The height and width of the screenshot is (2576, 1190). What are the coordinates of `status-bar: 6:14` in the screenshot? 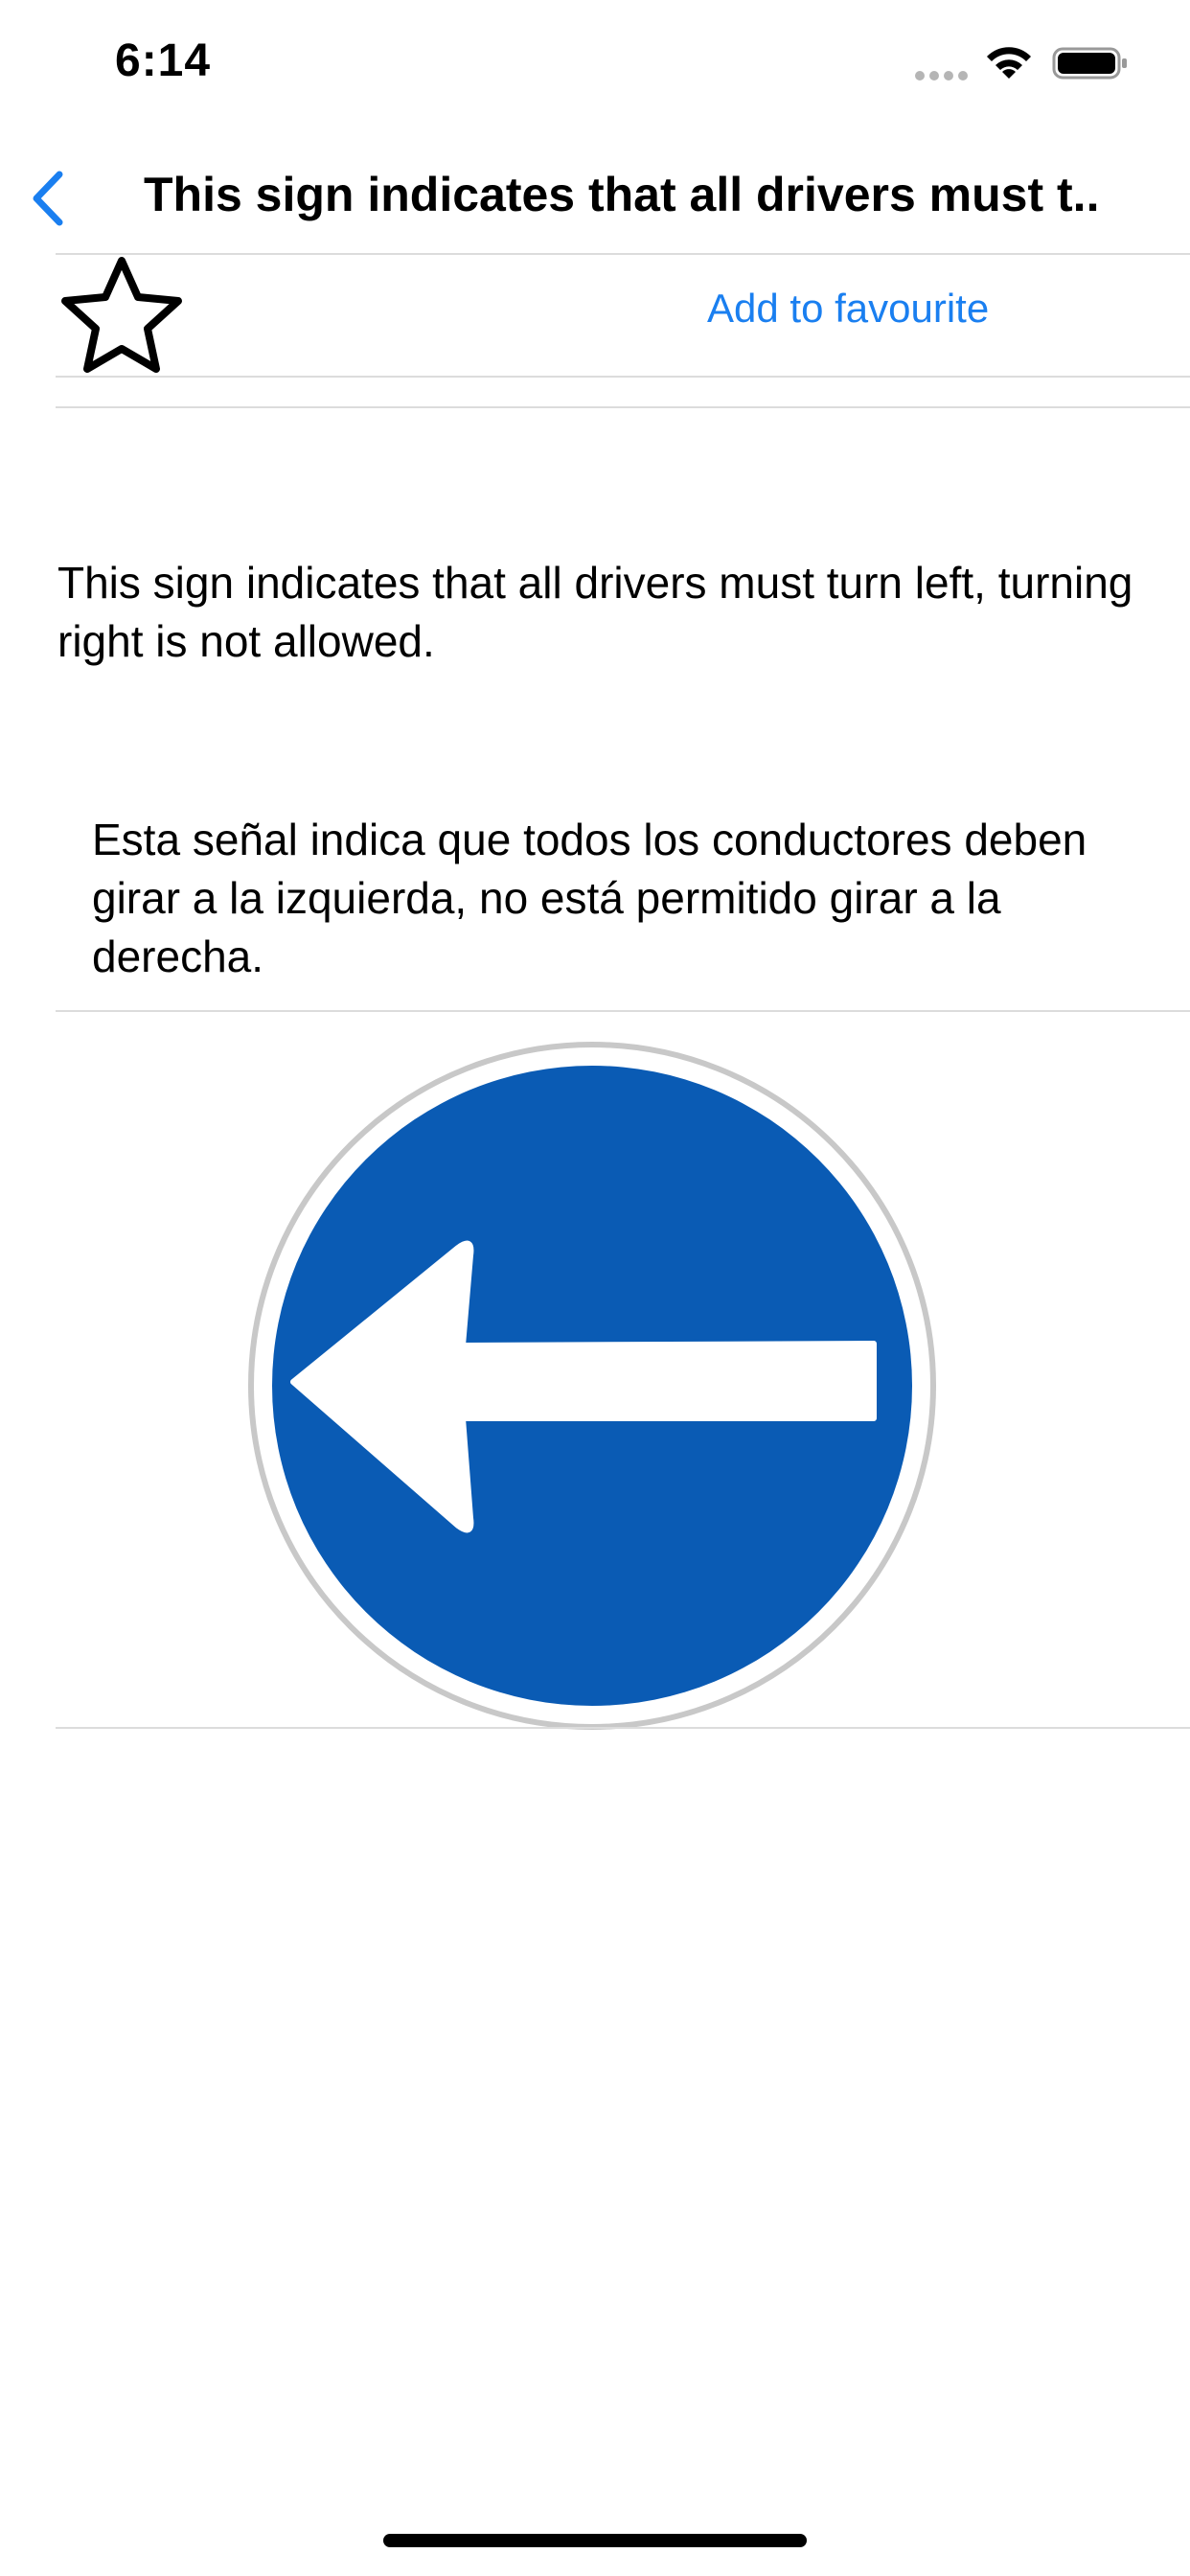 It's located at (595, 67).